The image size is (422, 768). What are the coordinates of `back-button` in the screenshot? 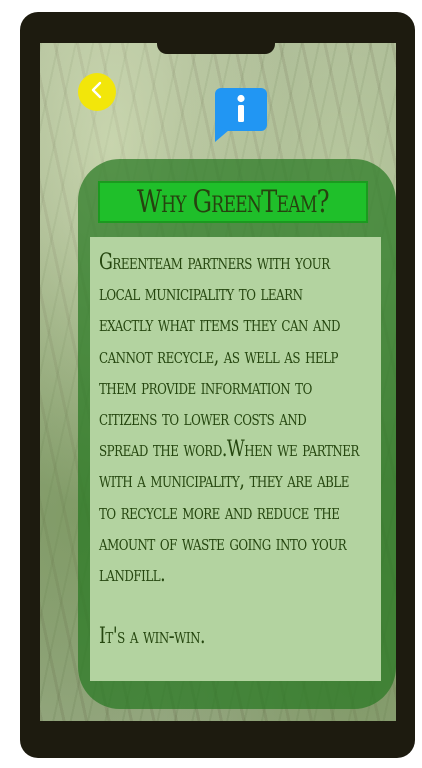 It's located at (97, 92).